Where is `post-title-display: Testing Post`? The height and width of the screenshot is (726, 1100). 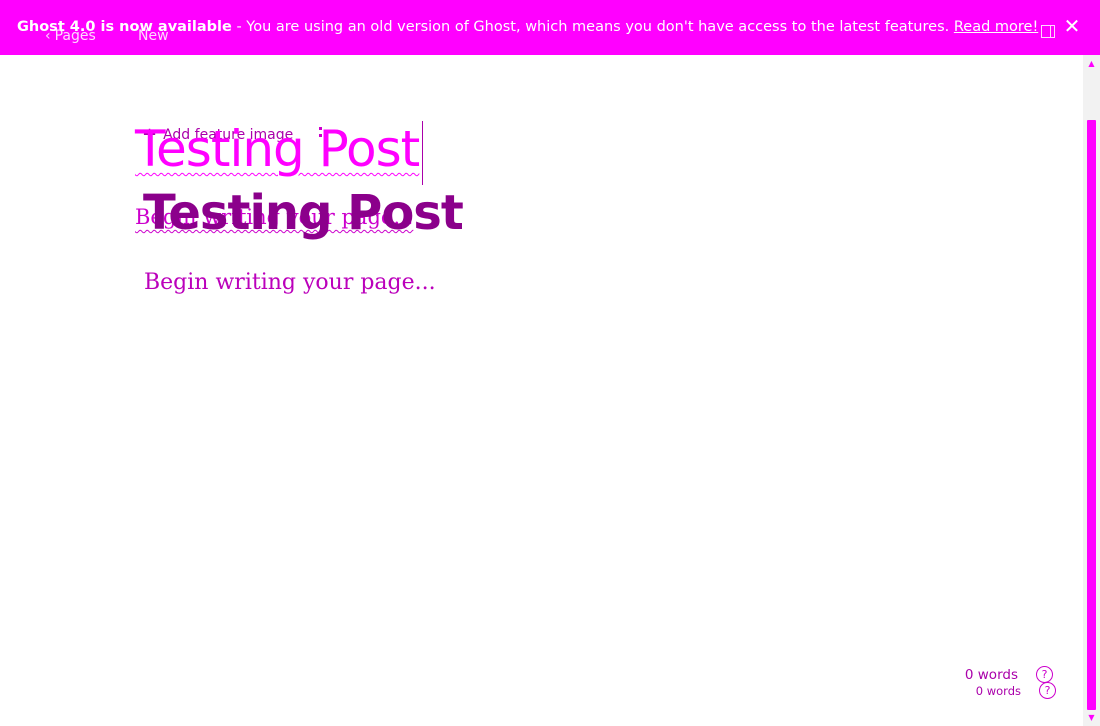 post-title-display: Testing Post is located at coordinates (303, 213).